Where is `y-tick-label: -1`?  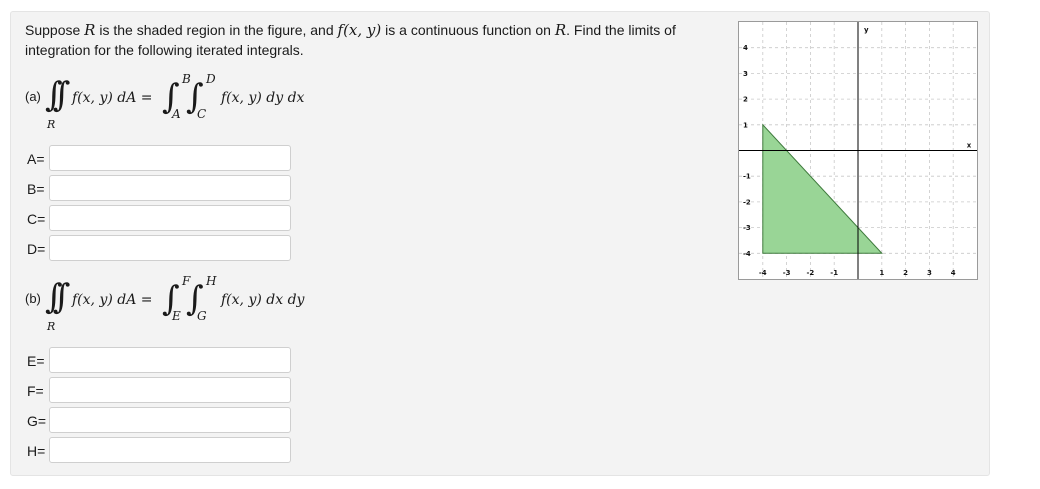
y-tick-label: -1 is located at coordinates (747, 177).